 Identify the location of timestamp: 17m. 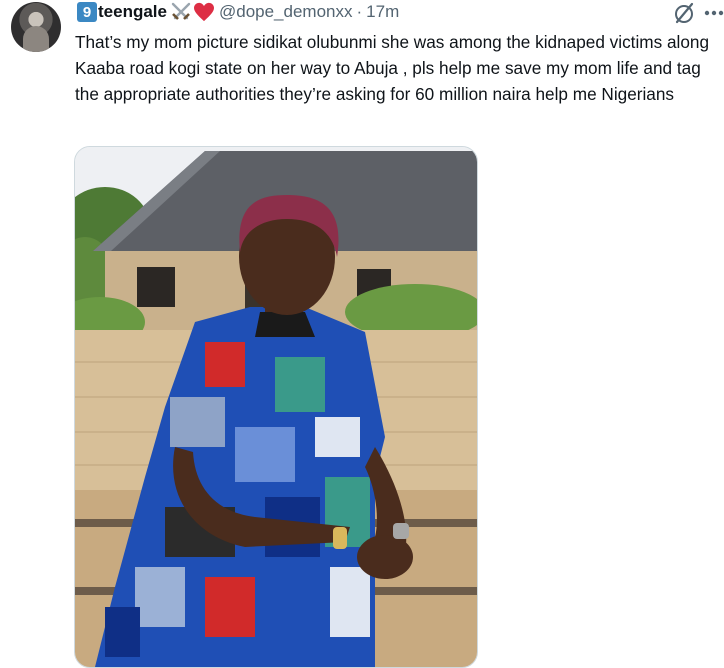
(382, 12).